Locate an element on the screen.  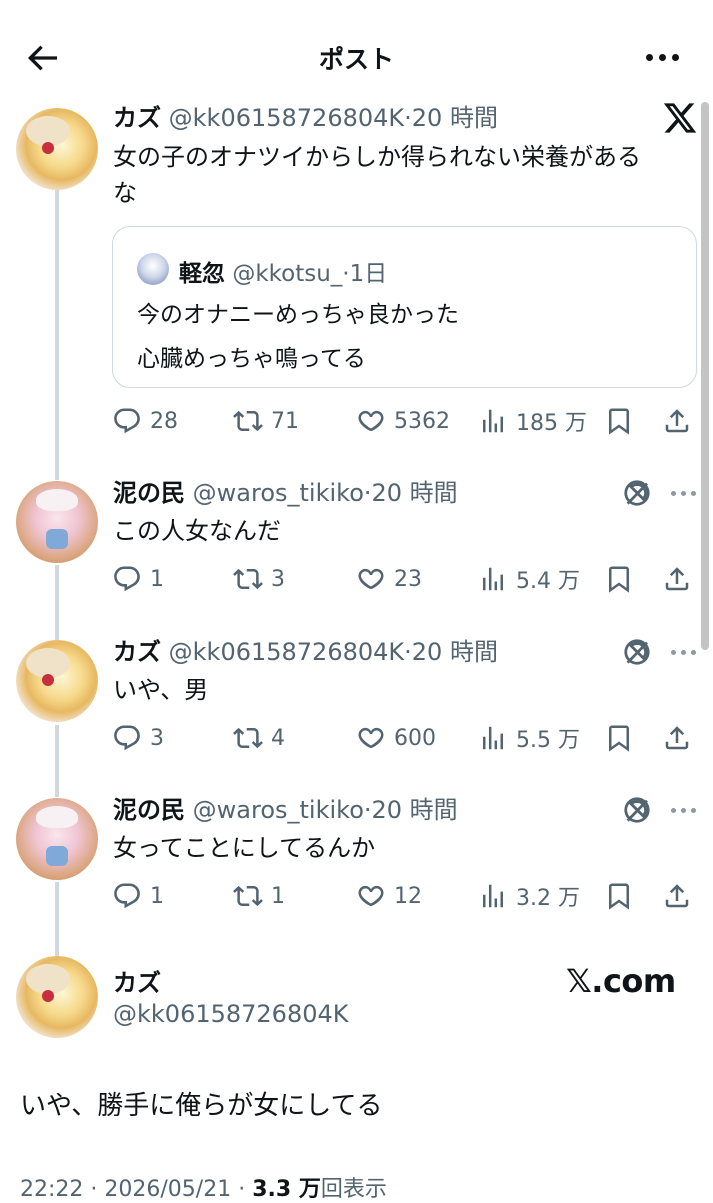
views-count: 3.2 万 is located at coordinates (548, 898).